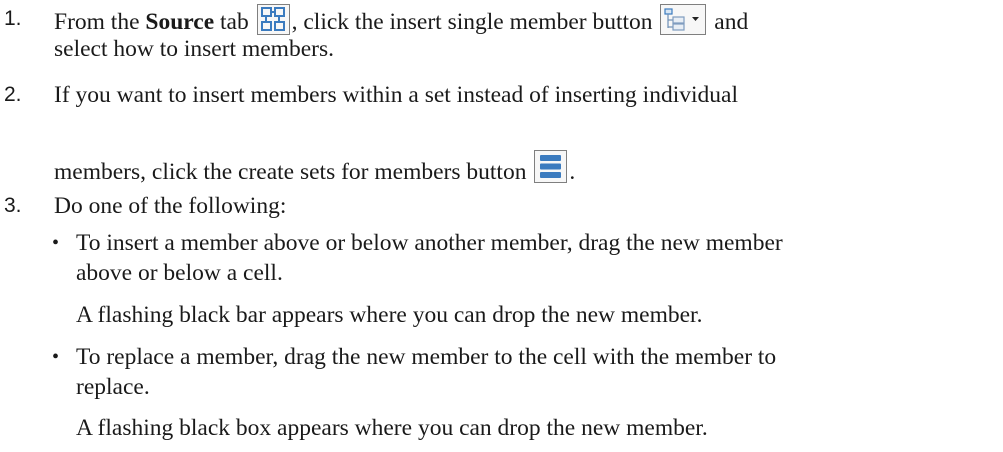 Image resolution: width=1003 pixels, height=452 pixels. Describe the element at coordinates (13, 18) in the screenshot. I see `step-number: 1.` at that location.